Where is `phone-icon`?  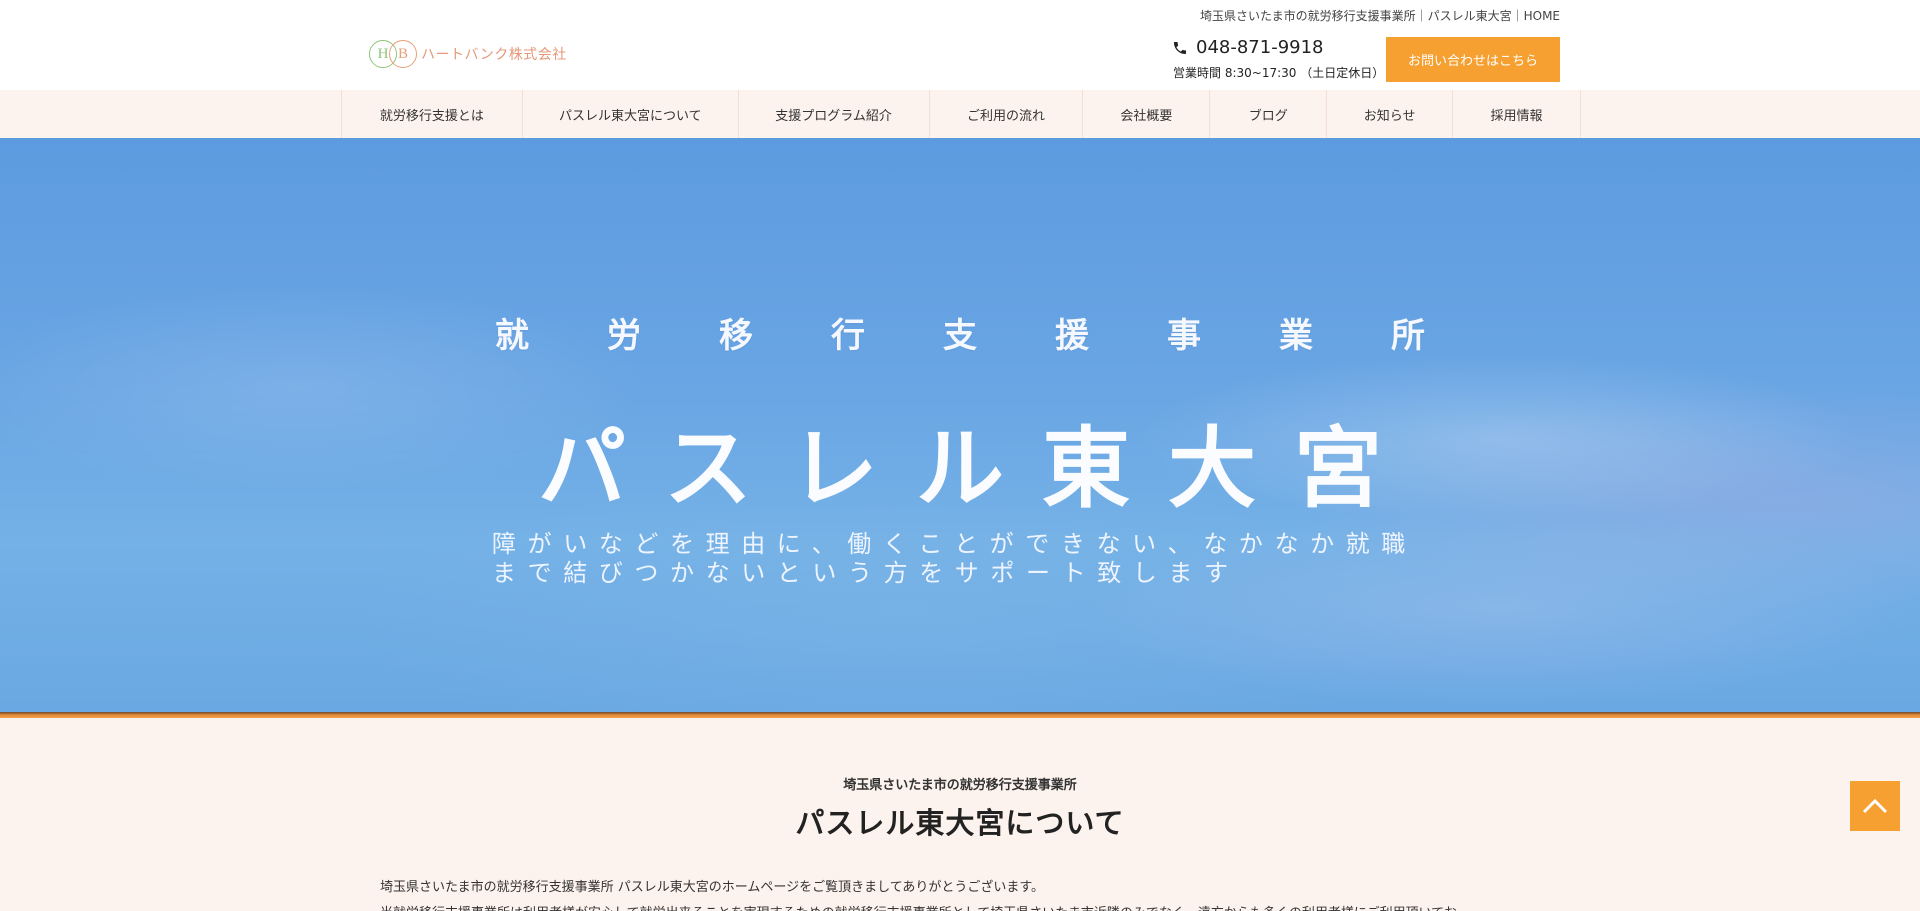
phone-icon is located at coordinates (1180, 47).